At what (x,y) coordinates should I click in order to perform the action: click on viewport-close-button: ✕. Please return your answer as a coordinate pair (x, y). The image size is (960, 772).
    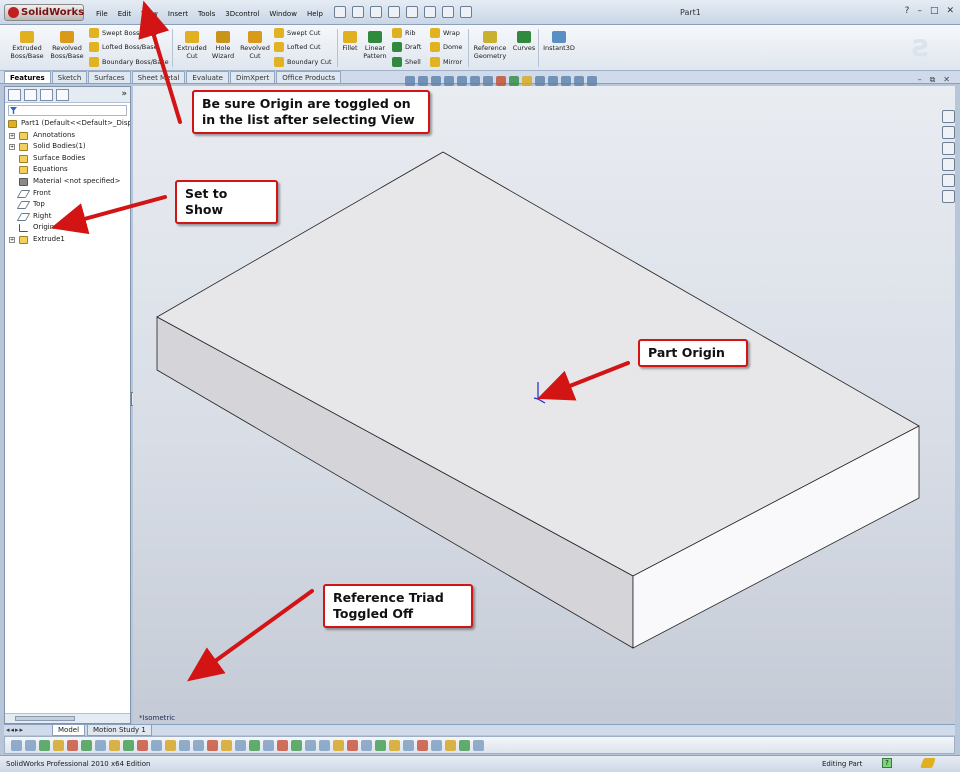
    Looking at the image, I should click on (946, 80).